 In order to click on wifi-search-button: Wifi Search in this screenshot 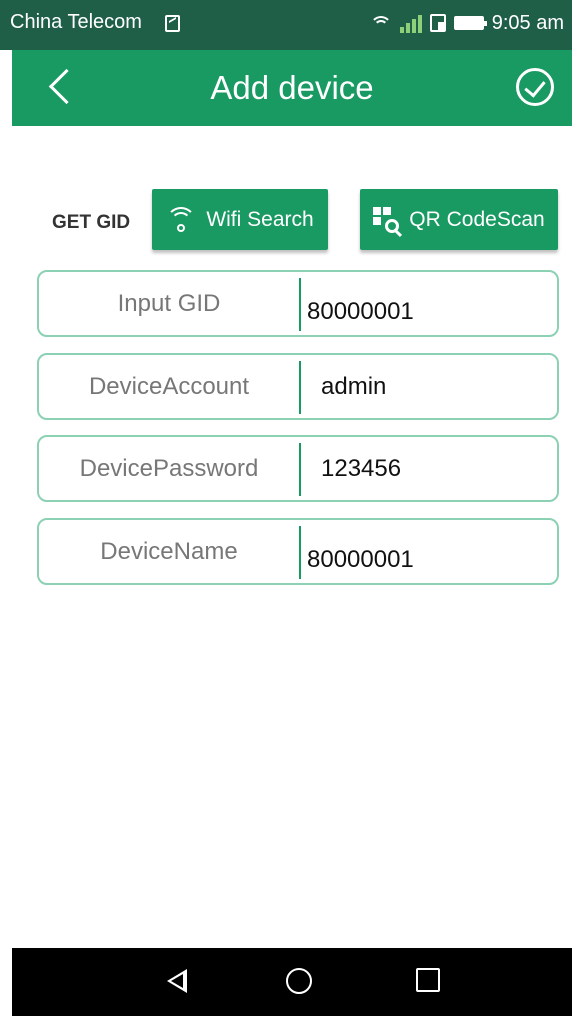, I will do `click(240, 219)`.